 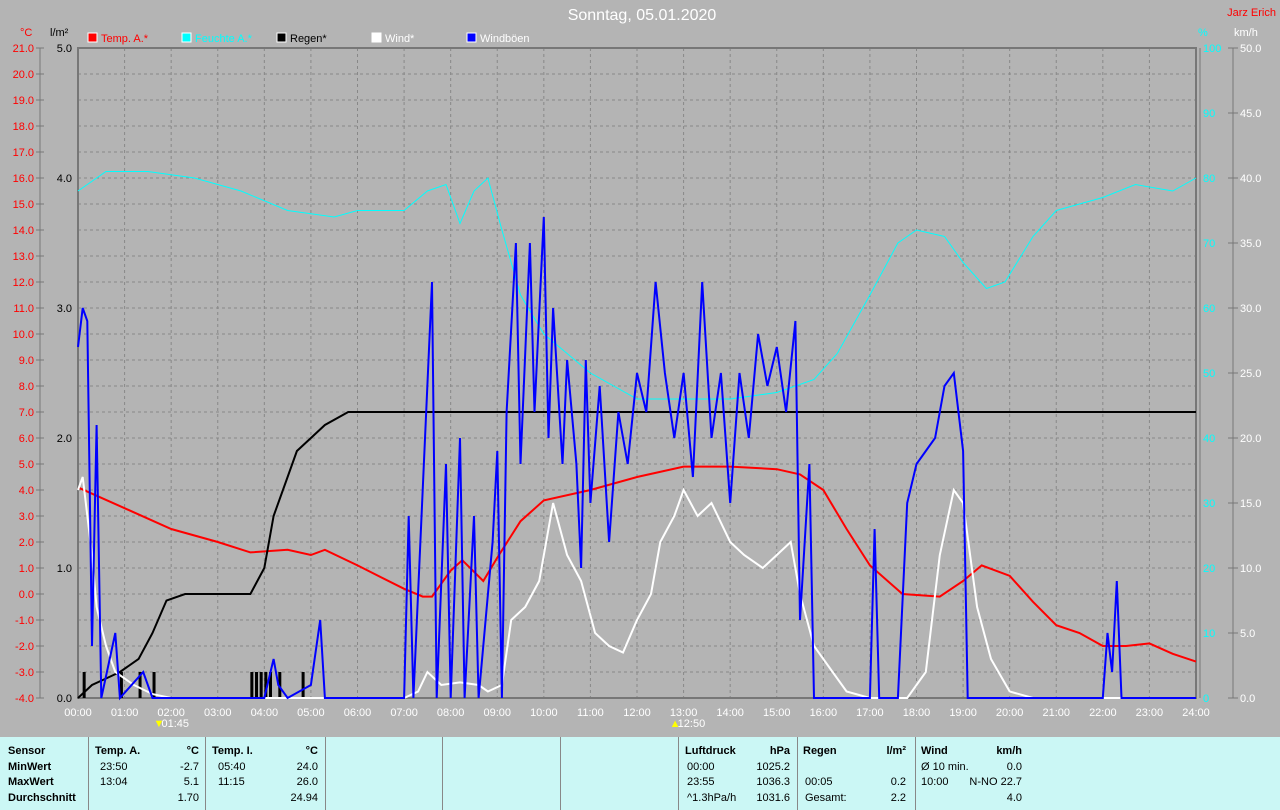 What do you see at coordinates (118, 751) in the screenshot?
I see `stats-header-temp-a: Temp. A.` at bounding box center [118, 751].